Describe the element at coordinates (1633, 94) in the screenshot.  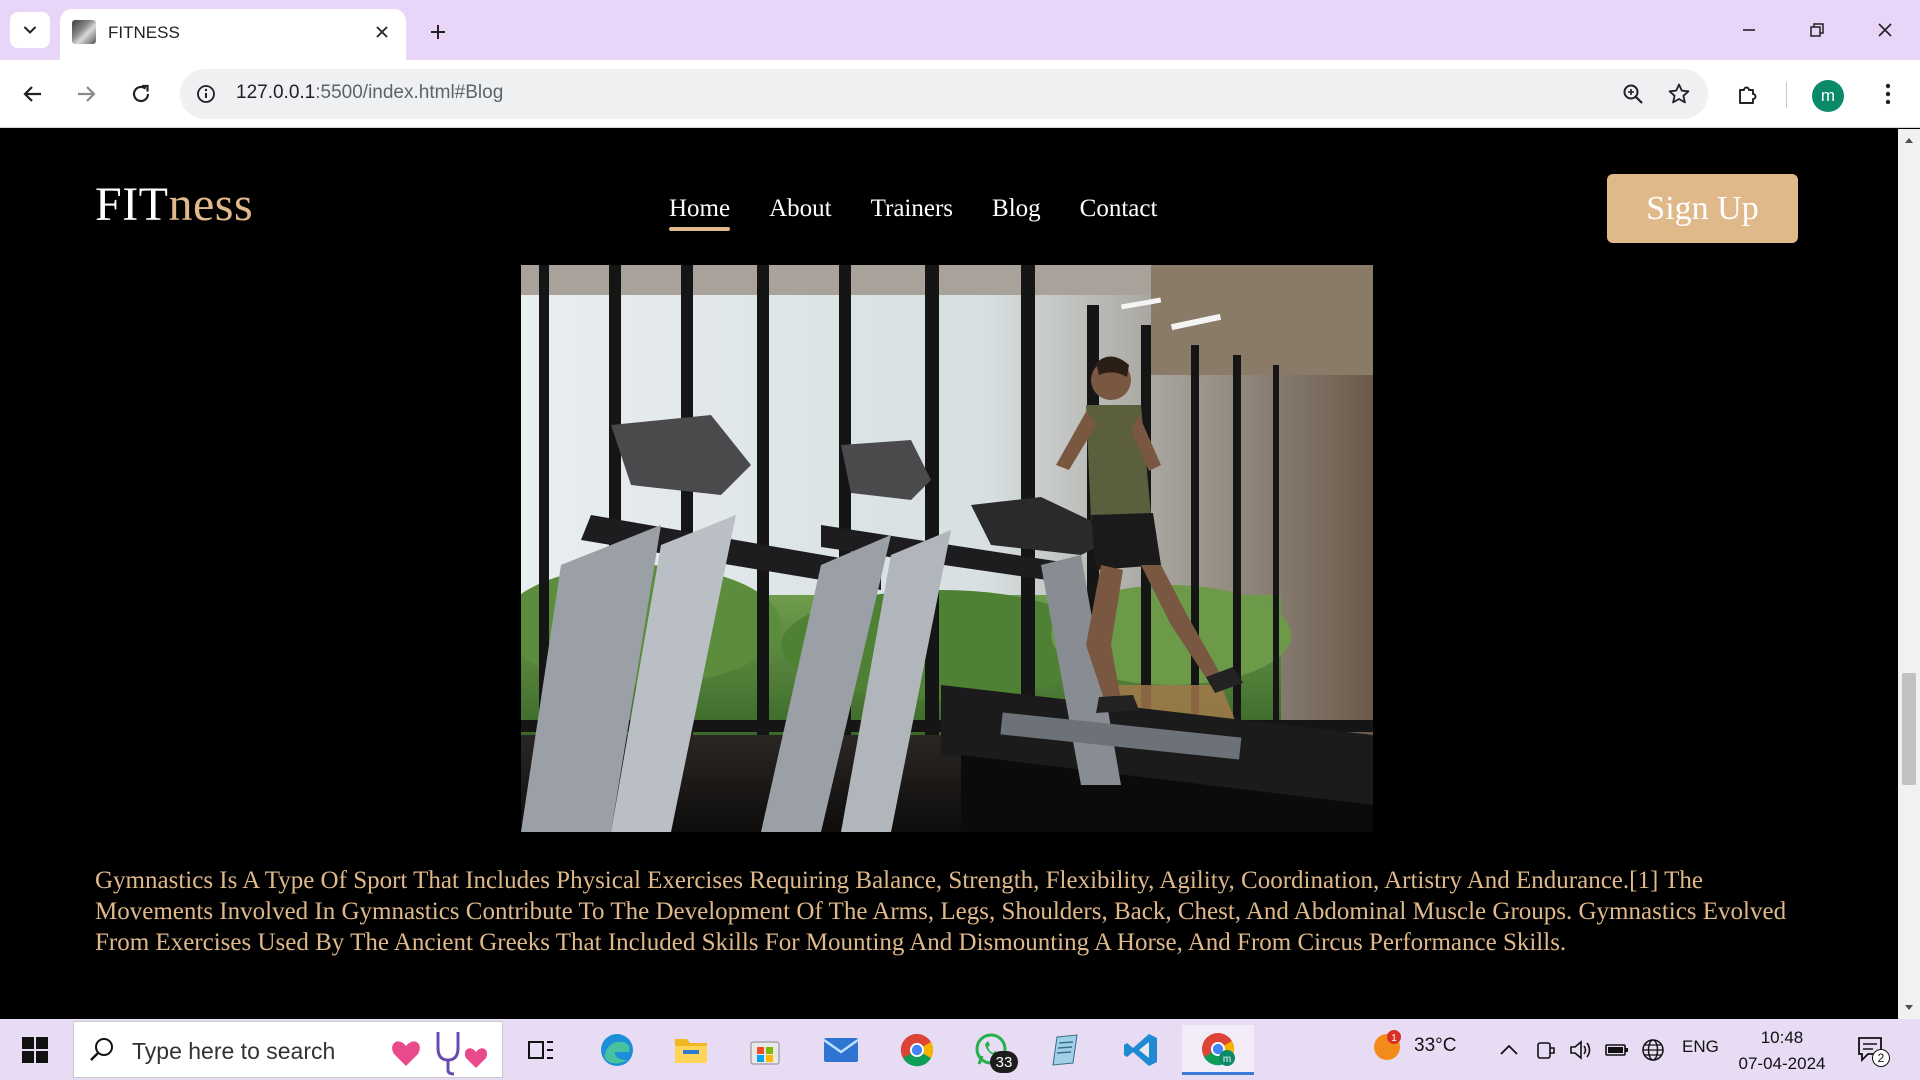
I see `zoom-icon` at that location.